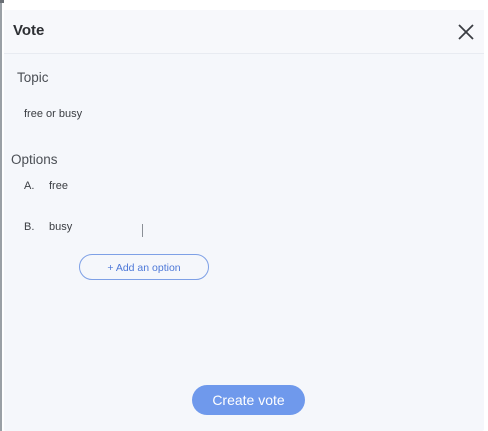  Describe the element at coordinates (29, 186) in the screenshot. I see `option-letter: A.` at that location.